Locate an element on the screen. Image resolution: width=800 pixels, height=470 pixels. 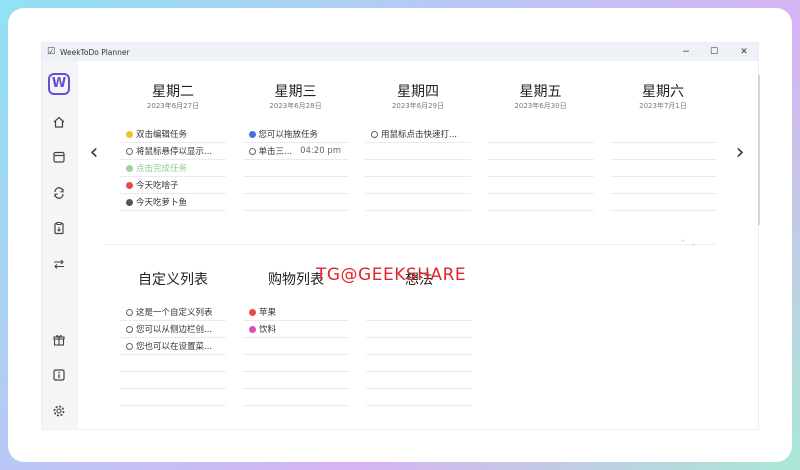
task-item: 单击三... 04:20 pm is located at coordinates (295, 151).